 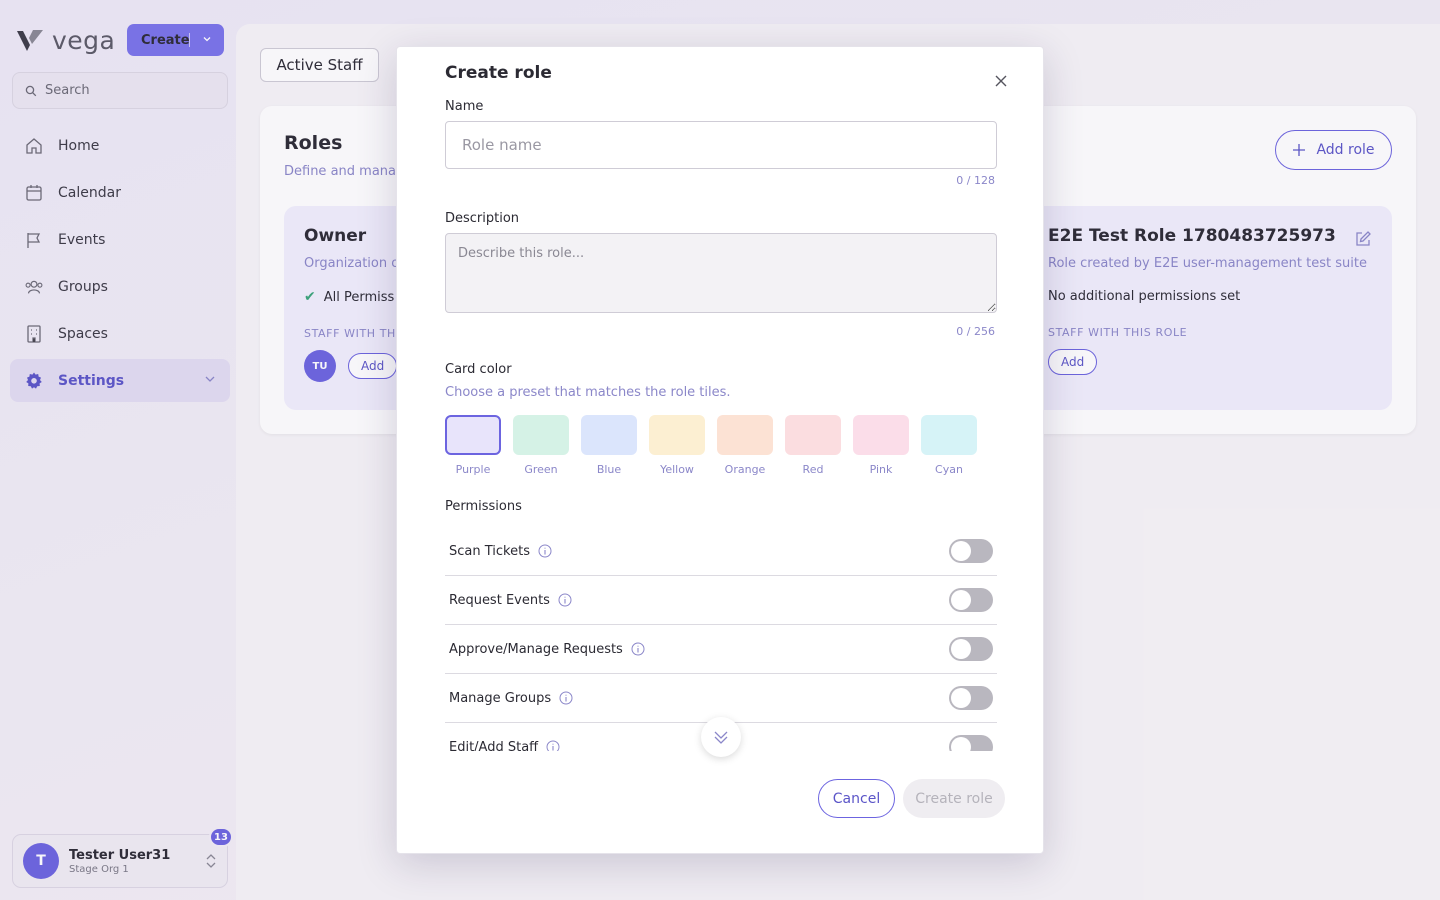 I want to click on description-label: Description, so click(x=482, y=218).